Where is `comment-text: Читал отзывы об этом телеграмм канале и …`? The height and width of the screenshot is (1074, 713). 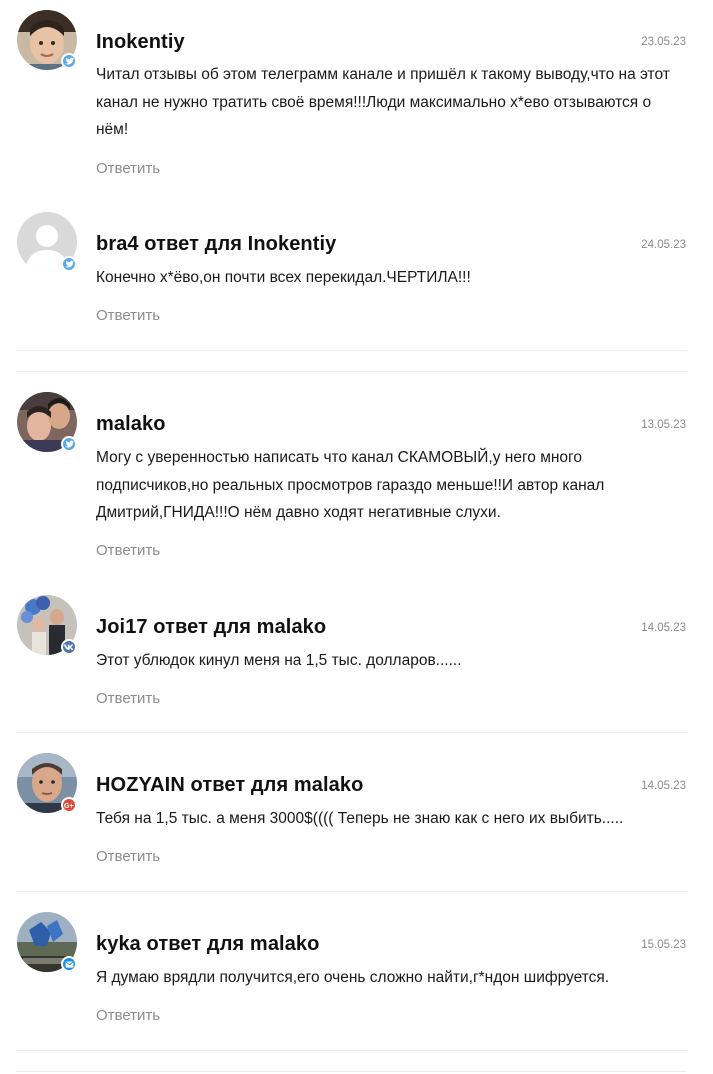 comment-text: Читал отзывы об этом телеграмм канале и … is located at coordinates (383, 102).